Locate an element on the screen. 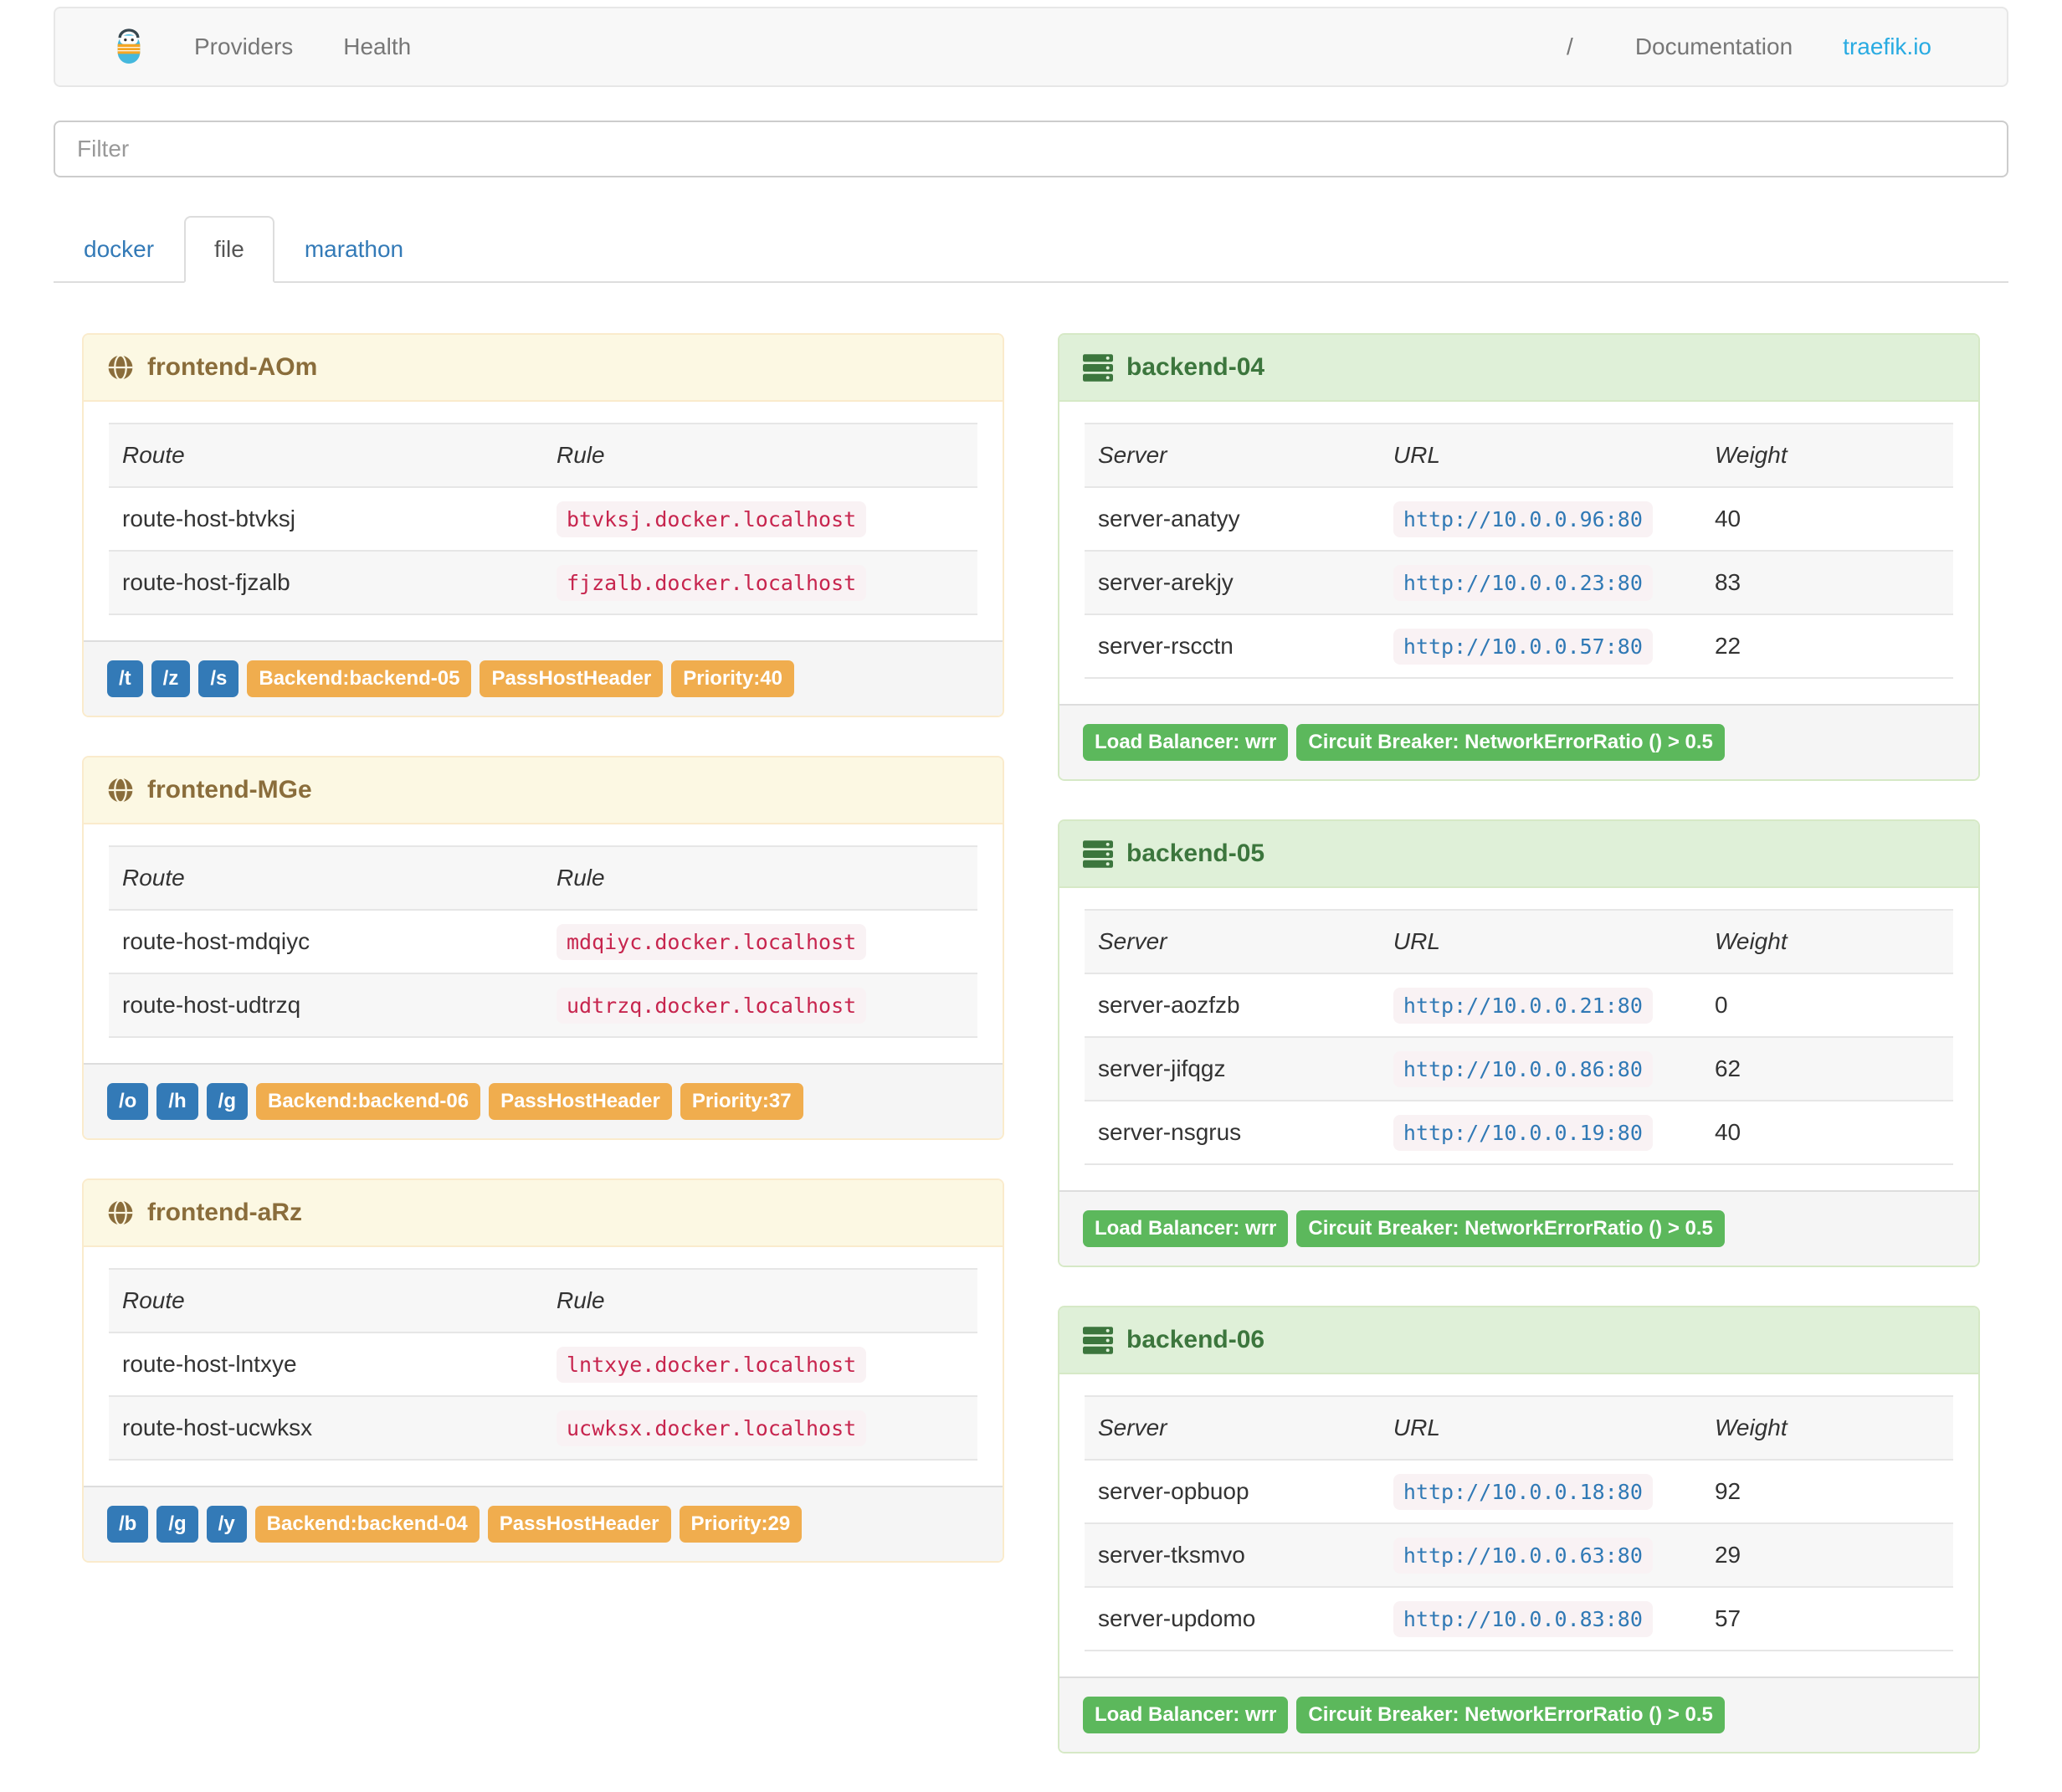 The image size is (2062, 1792). entry-path-label: /s is located at coordinates (218, 678).